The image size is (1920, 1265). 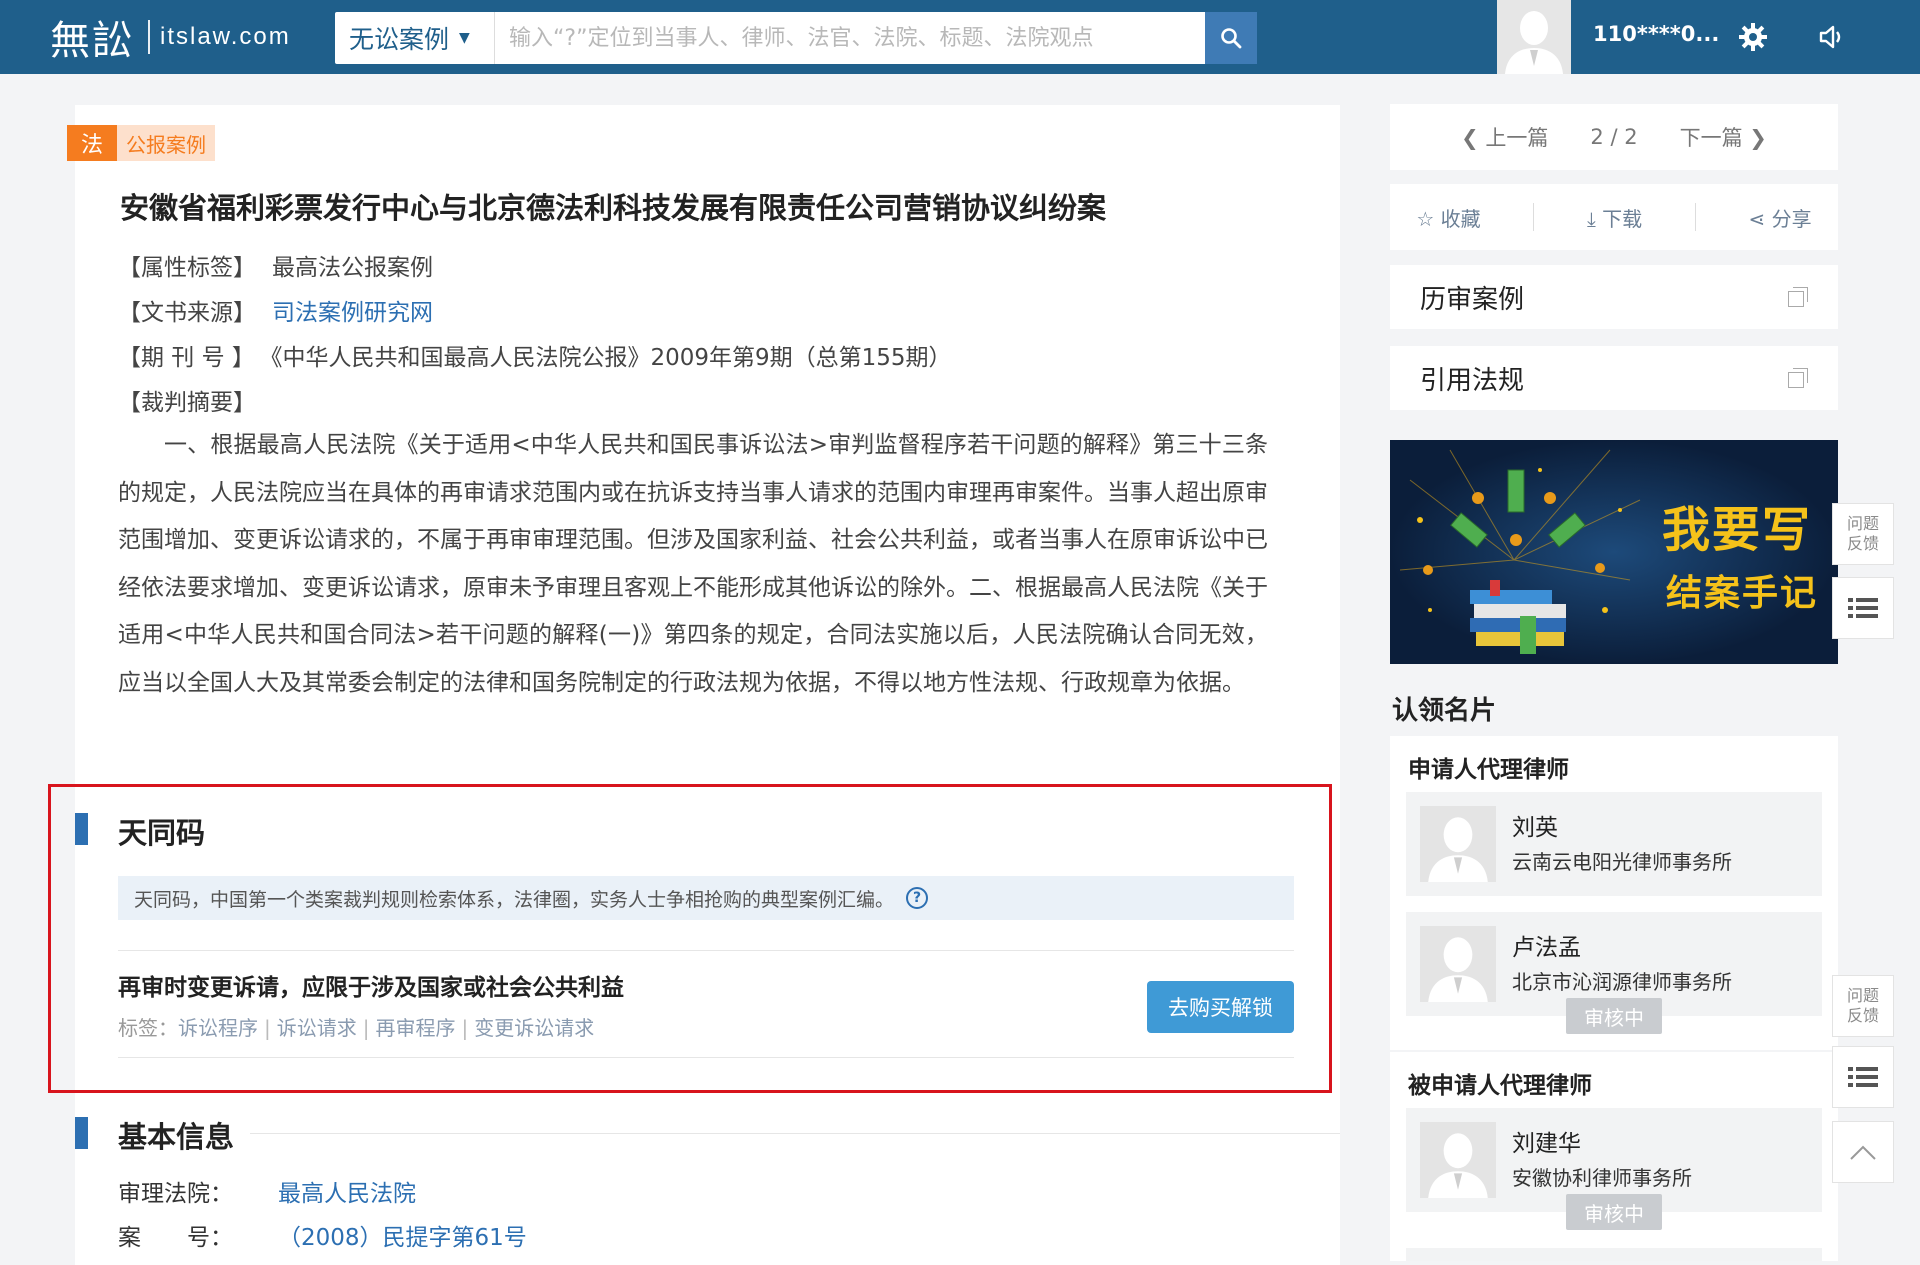 I want to click on case-title: 安徽省福利彩票发行中心与北京德法利科技发展有限责任公司营销协议纠纷案, so click(x=613, y=208).